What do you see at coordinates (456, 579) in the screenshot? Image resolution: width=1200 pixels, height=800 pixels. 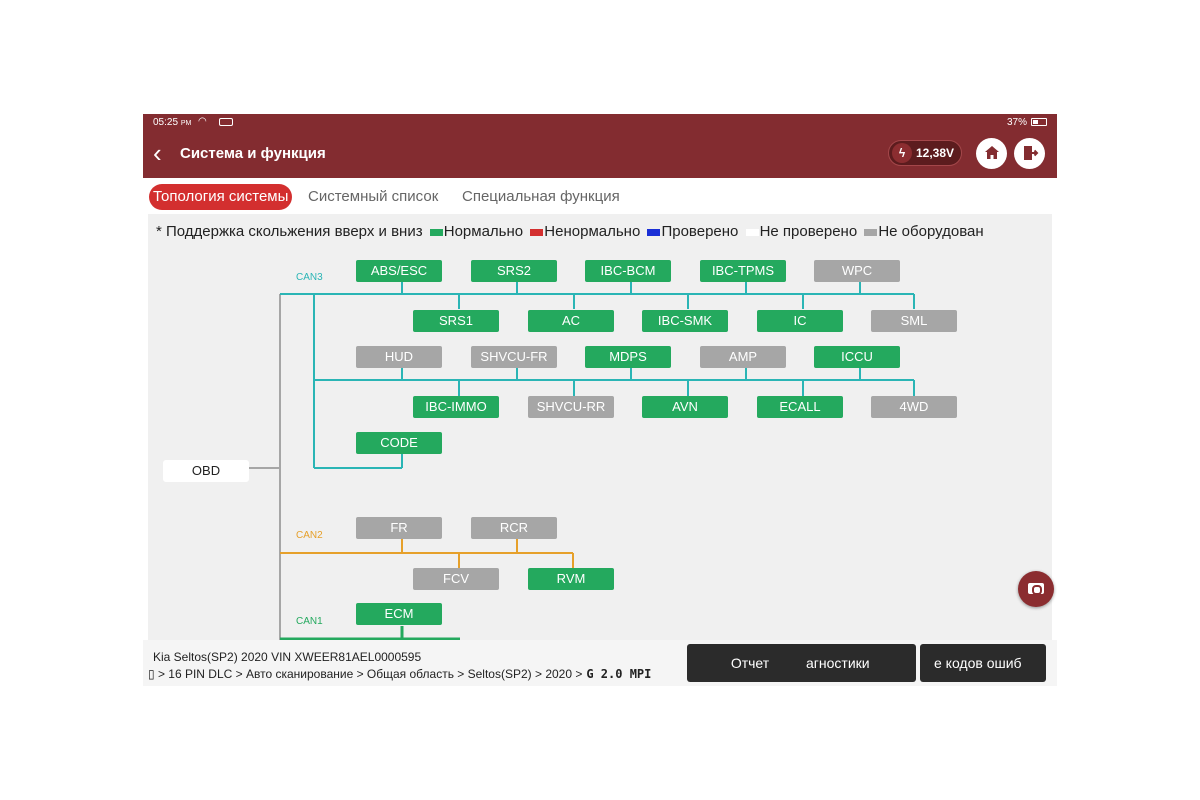 I see `module-fcv: FCV` at bounding box center [456, 579].